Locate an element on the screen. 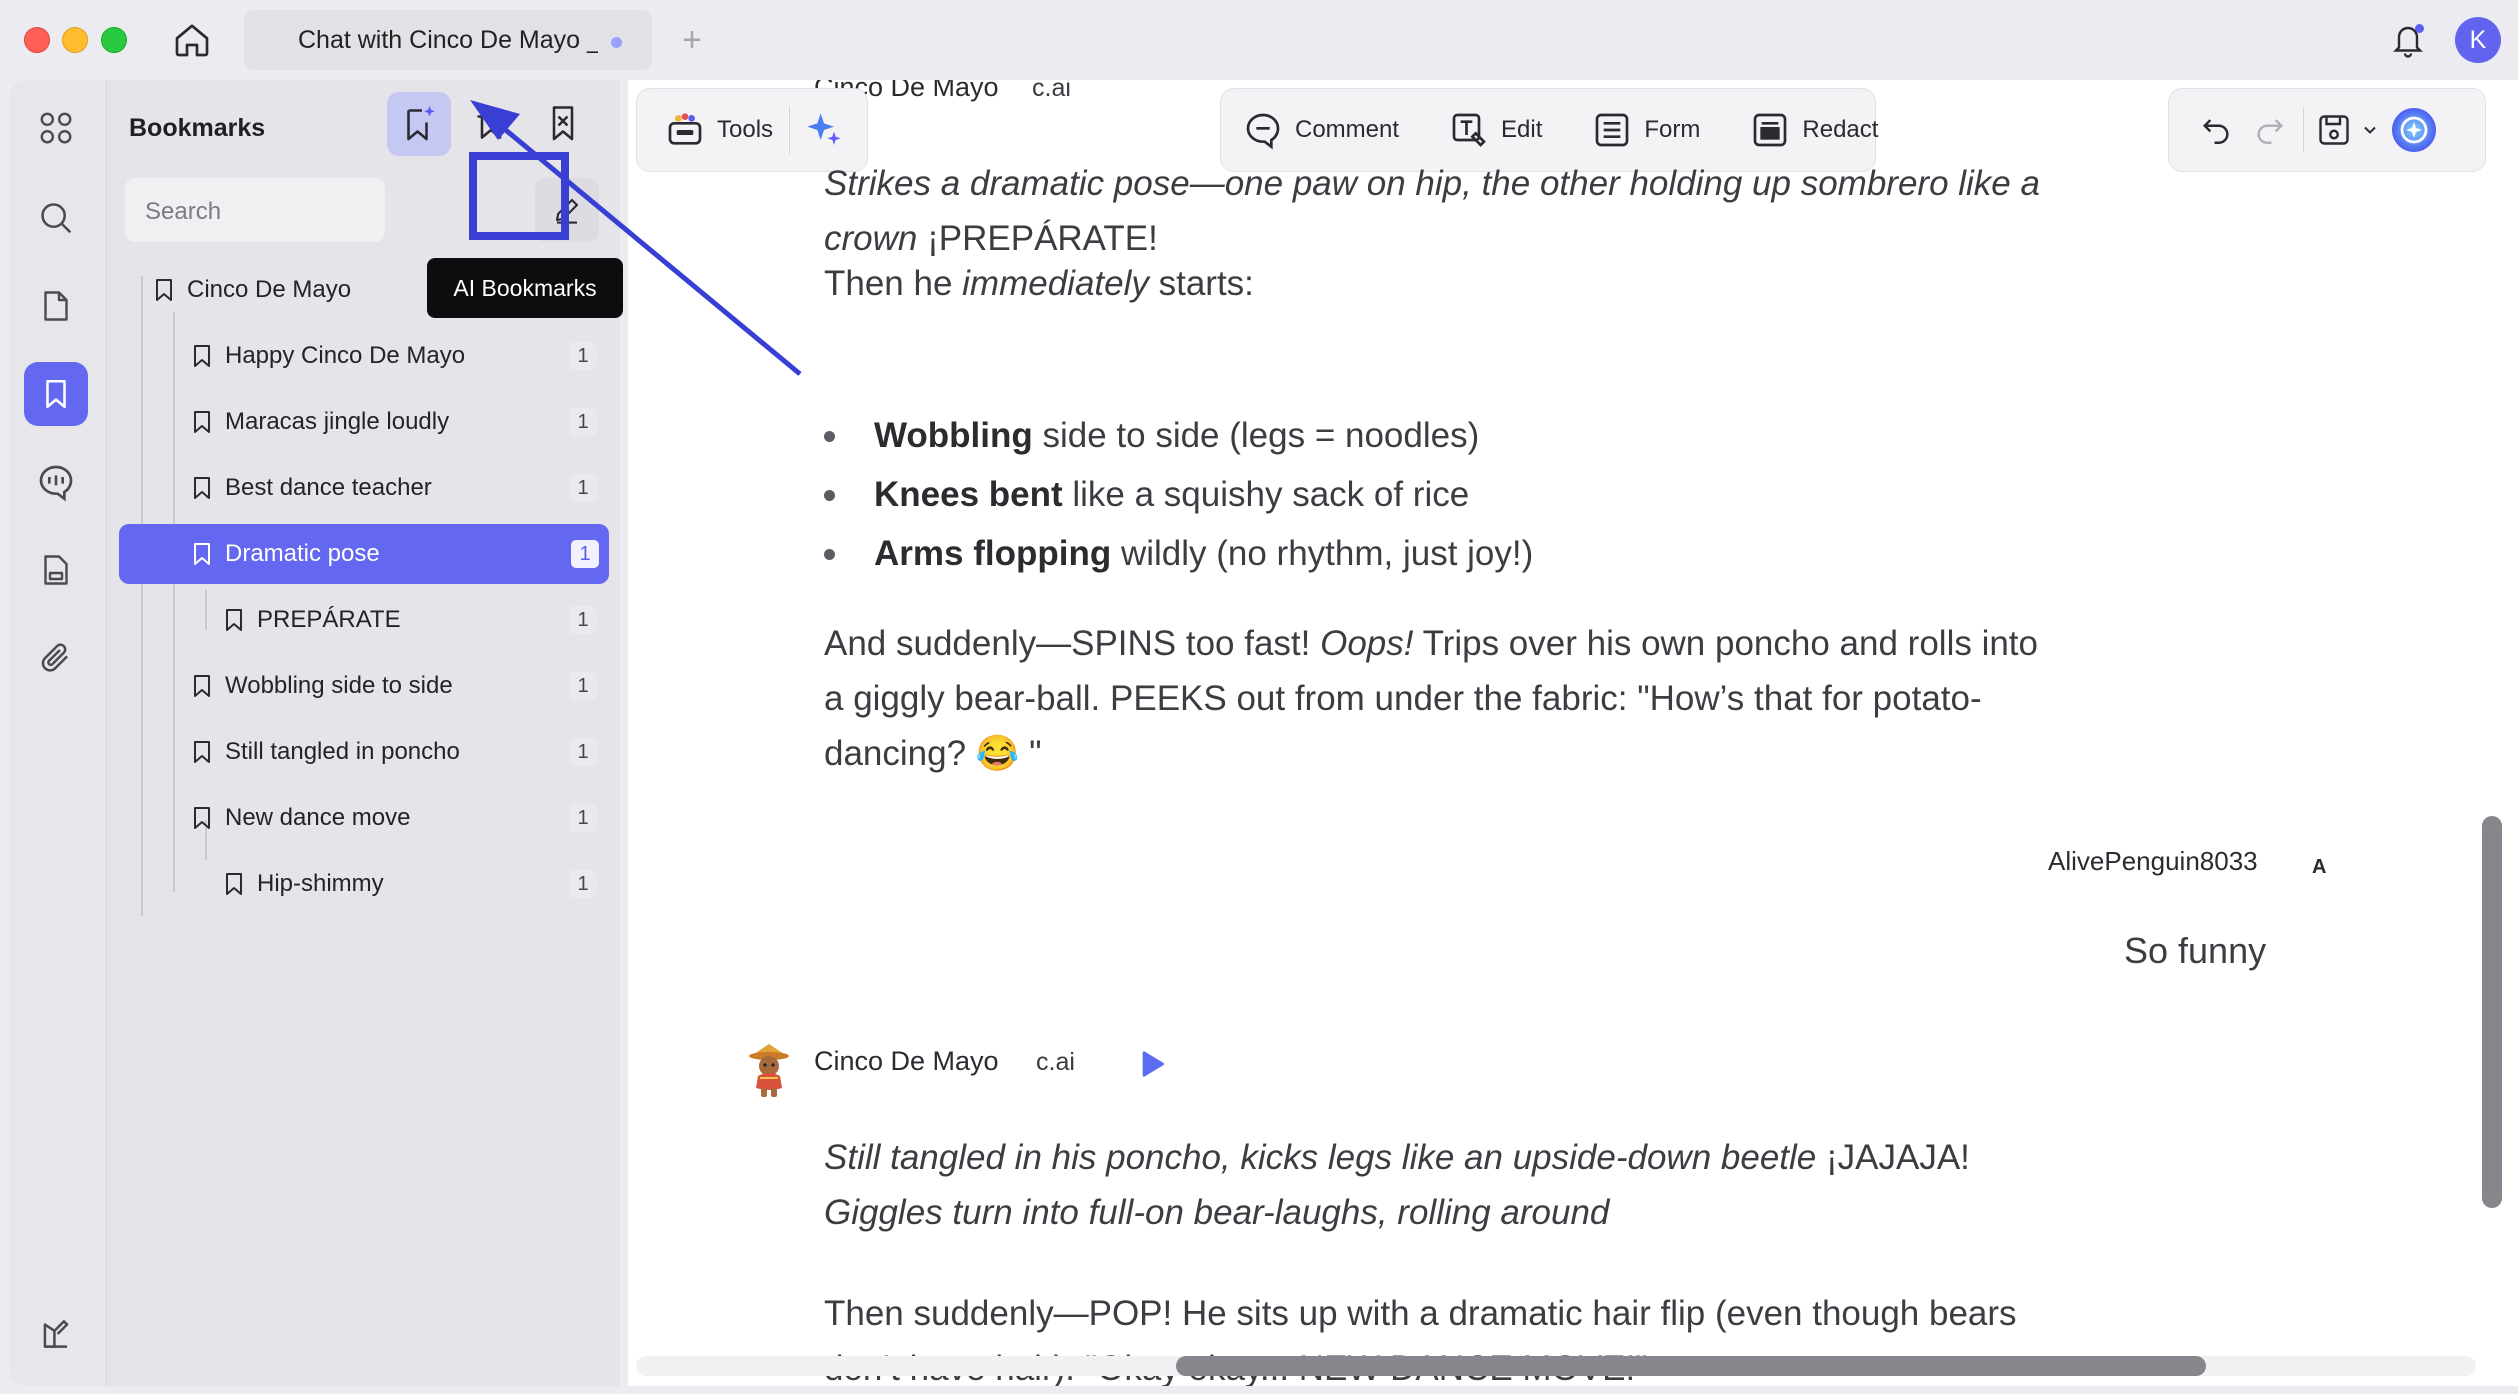 The width and height of the screenshot is (2518, 1394). bookmark-item: Hip-shimmy 1 is located at coordinates (363, 884).